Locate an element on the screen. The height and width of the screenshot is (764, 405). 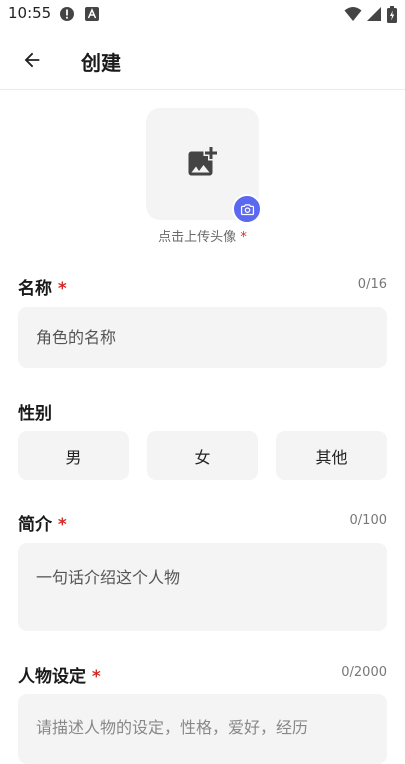
avatar-caption: 点击上传头像 * is located at coordinates (202, 235).